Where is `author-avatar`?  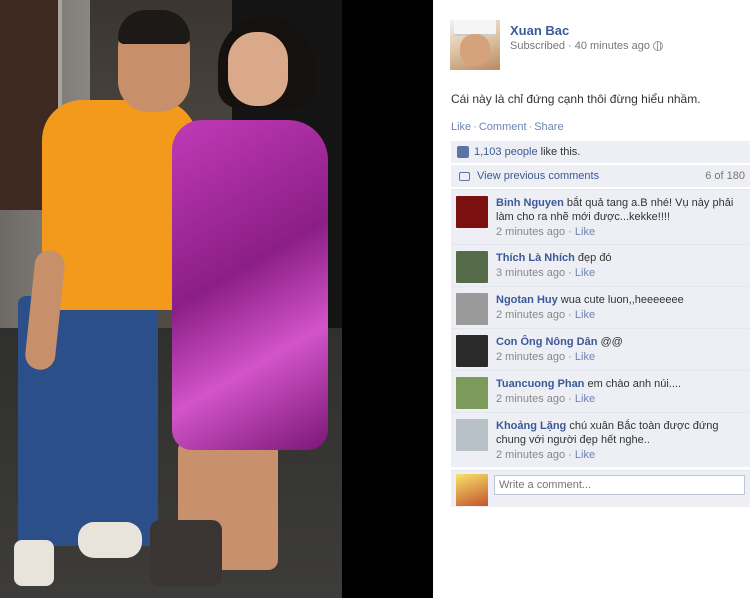
author-avatar is located at coordinates (475, 45).